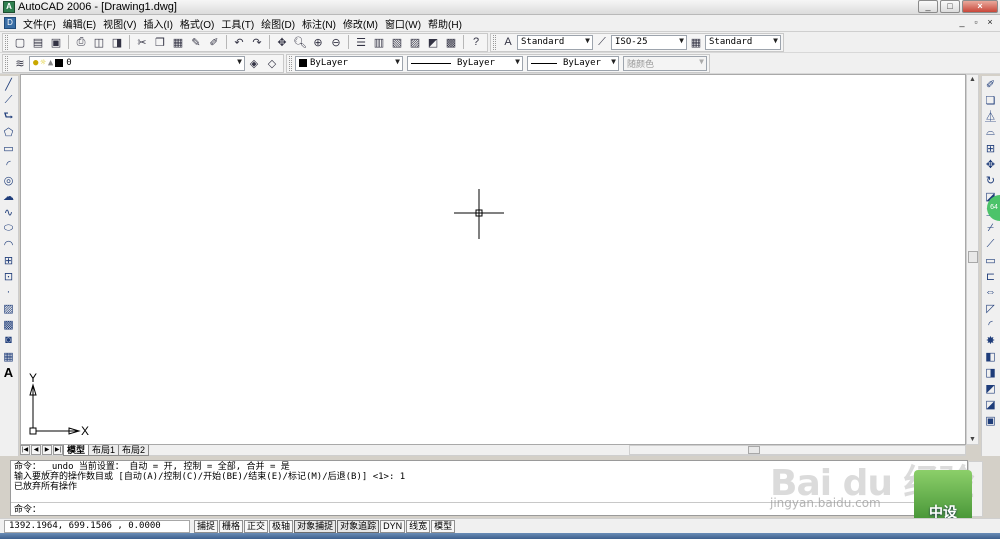 The image size is (1000, 539). I want to click on draw-order-front-icon: ◧, so click(990, 356).